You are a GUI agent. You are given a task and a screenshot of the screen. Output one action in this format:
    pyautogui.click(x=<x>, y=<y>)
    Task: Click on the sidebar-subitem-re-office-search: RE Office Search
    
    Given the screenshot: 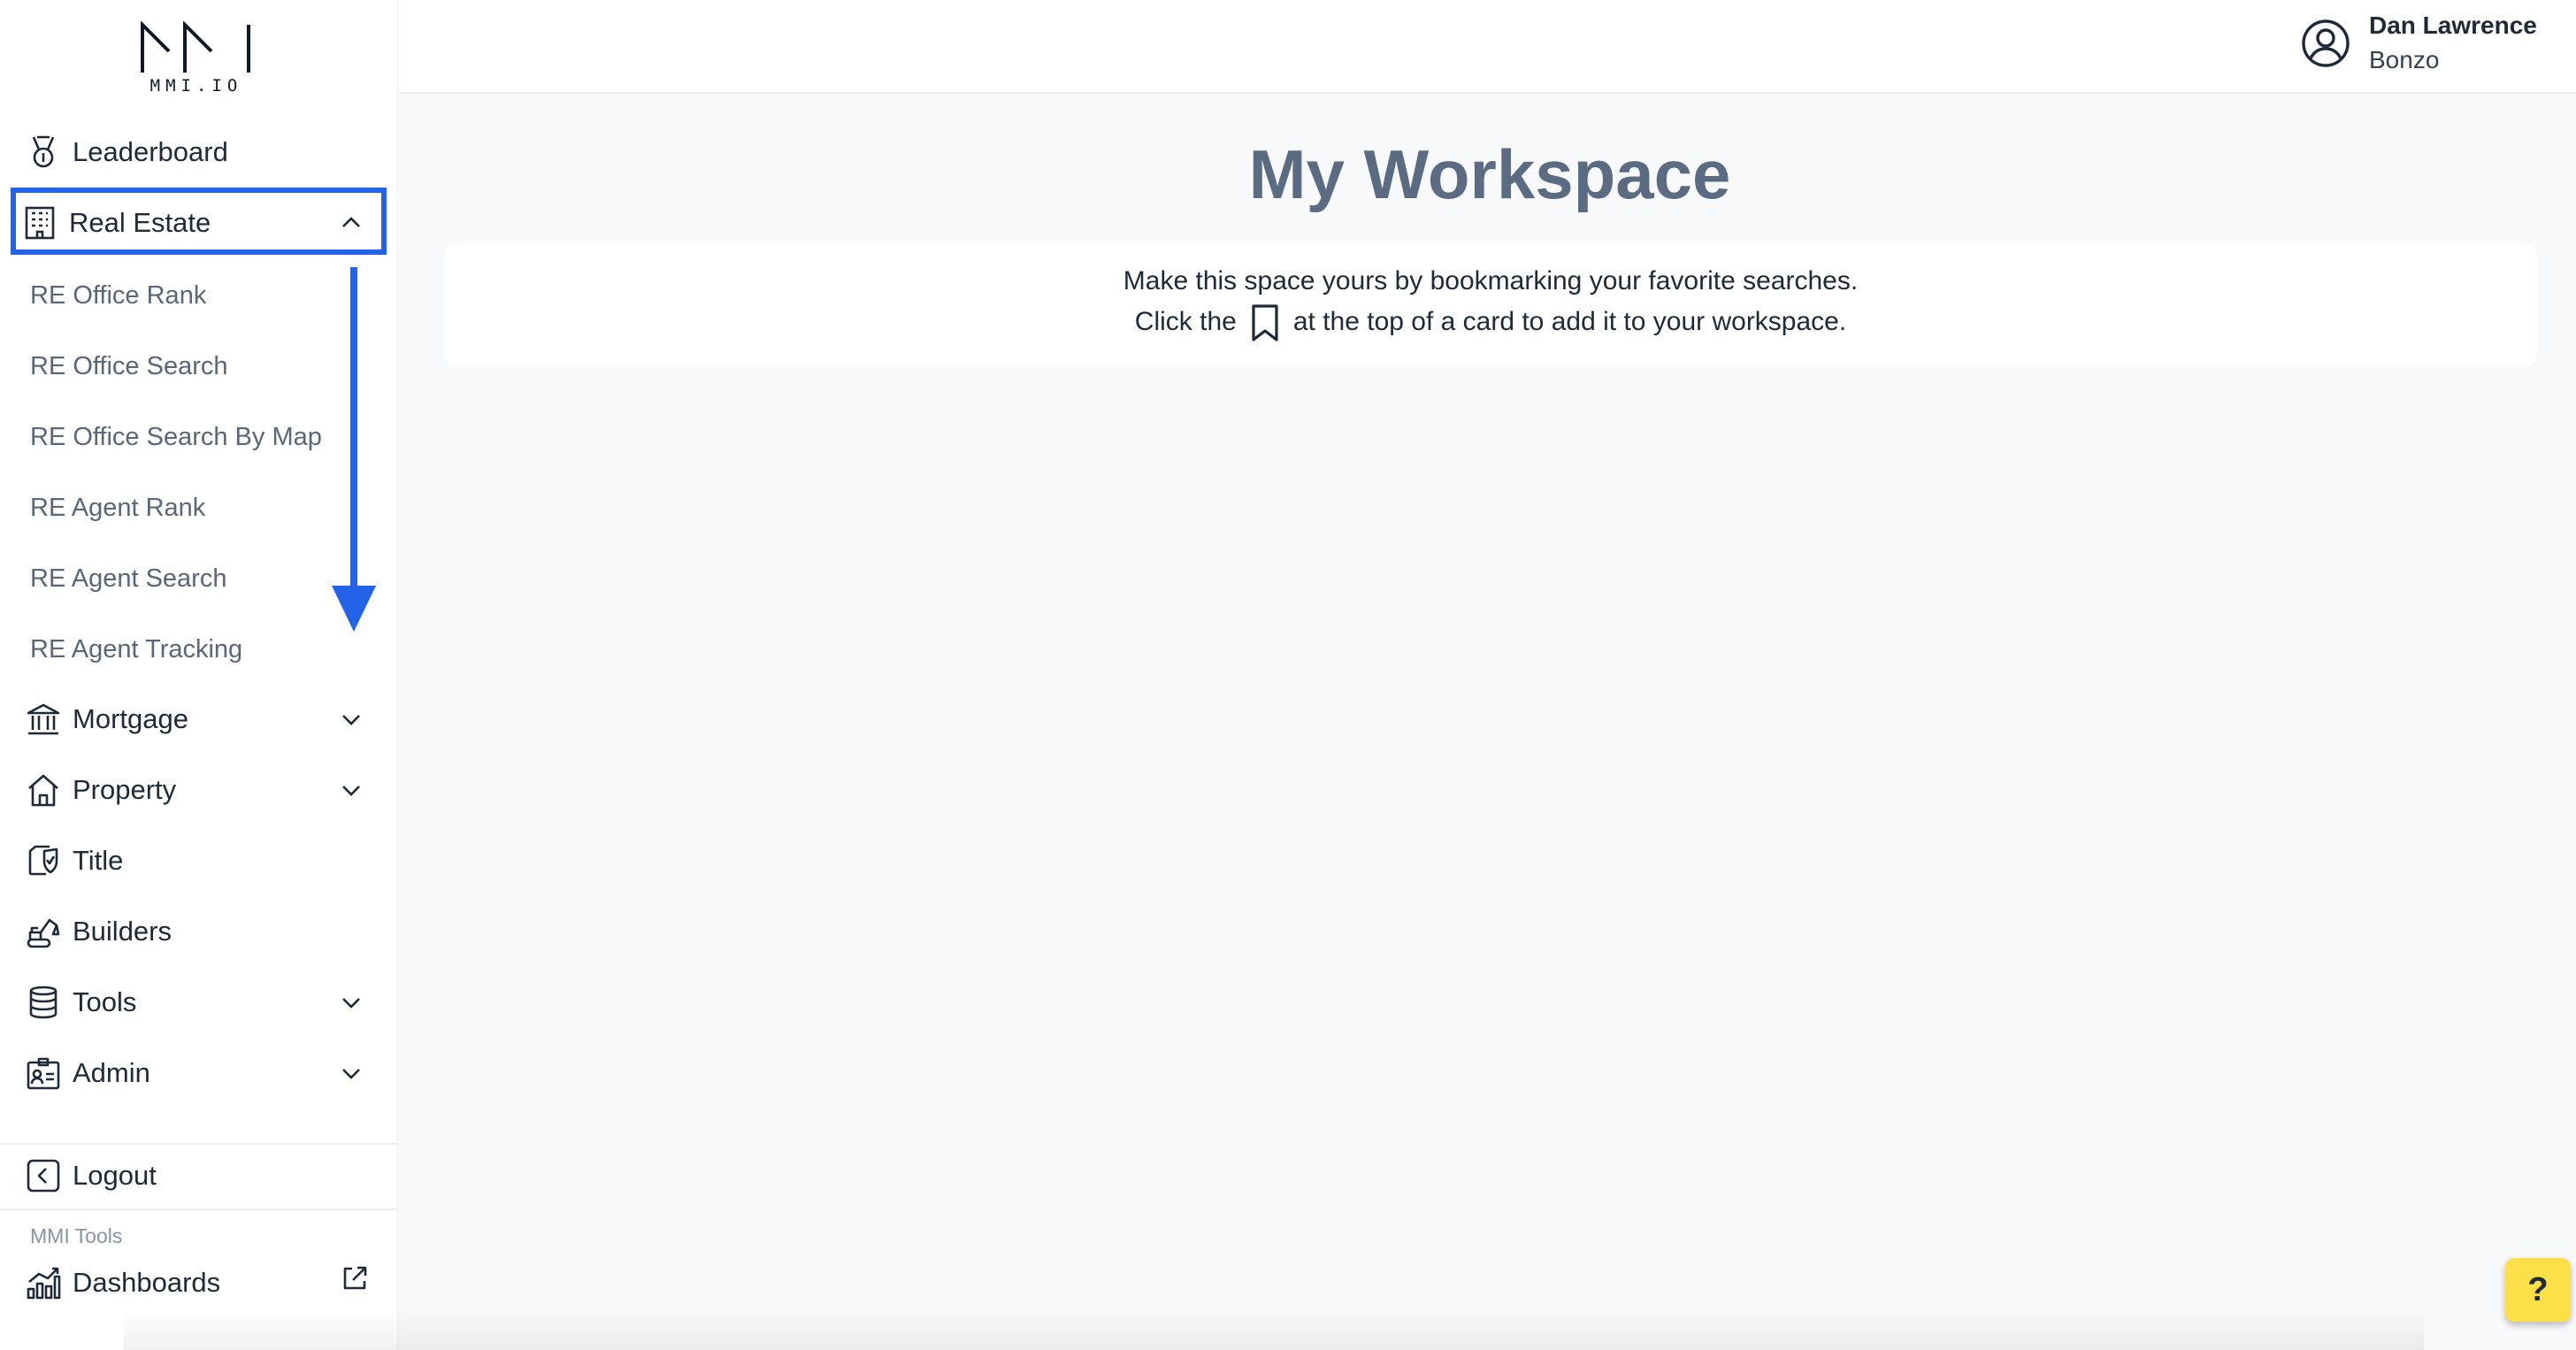 What is the action you would take?
    pyautogui.click(x=129, y=366)
    